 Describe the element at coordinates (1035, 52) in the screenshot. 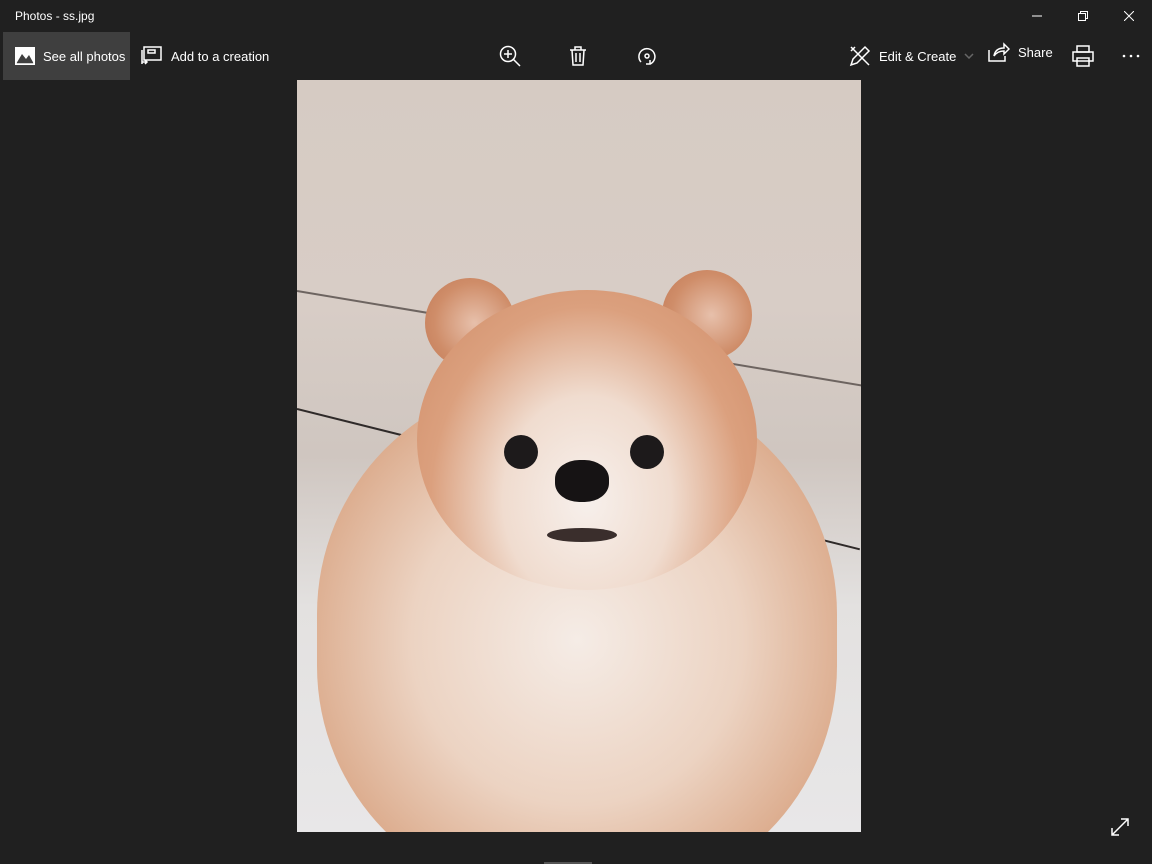

I see `share-label: Share` at that location.